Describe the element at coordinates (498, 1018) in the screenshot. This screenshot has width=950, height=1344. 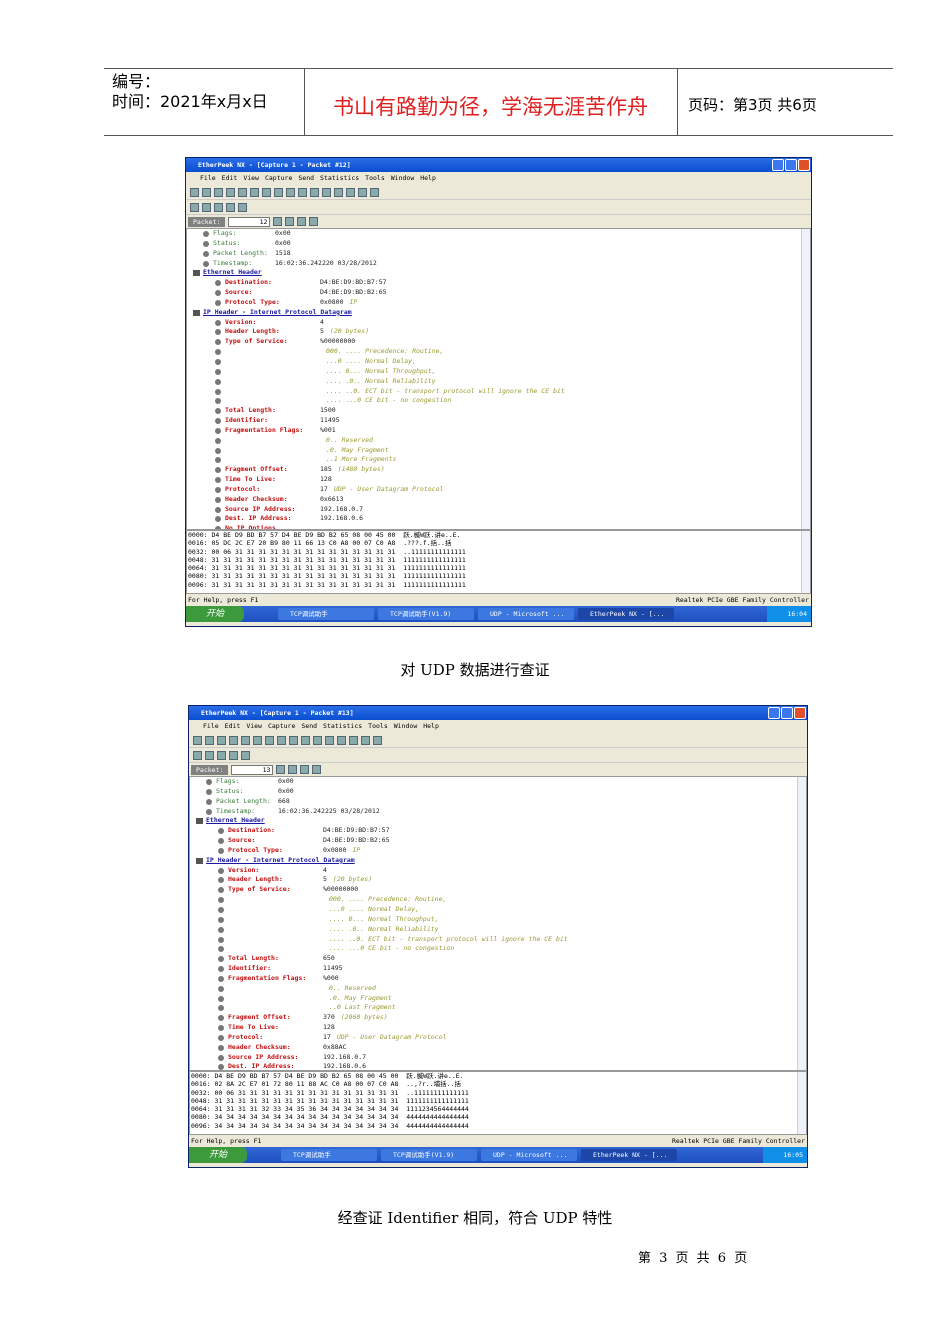
I see `tree-row: Fragment Offset: 370 (2960 bytes)` at that location.